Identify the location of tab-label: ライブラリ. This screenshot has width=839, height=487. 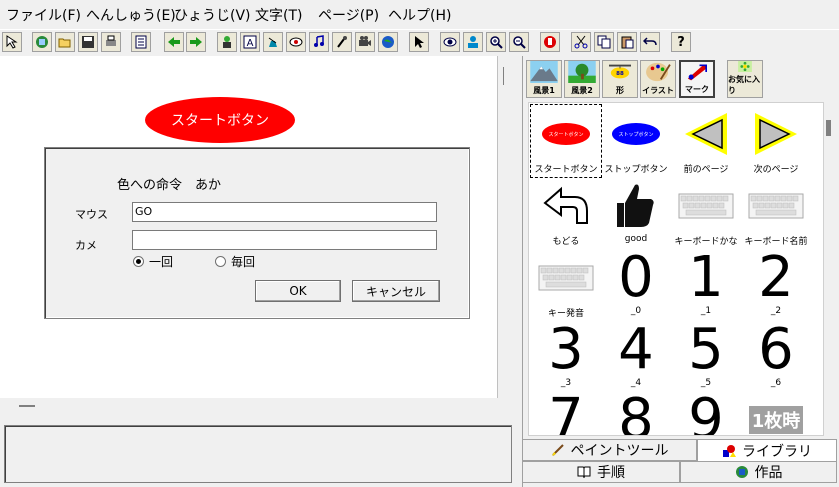
(777, 451).